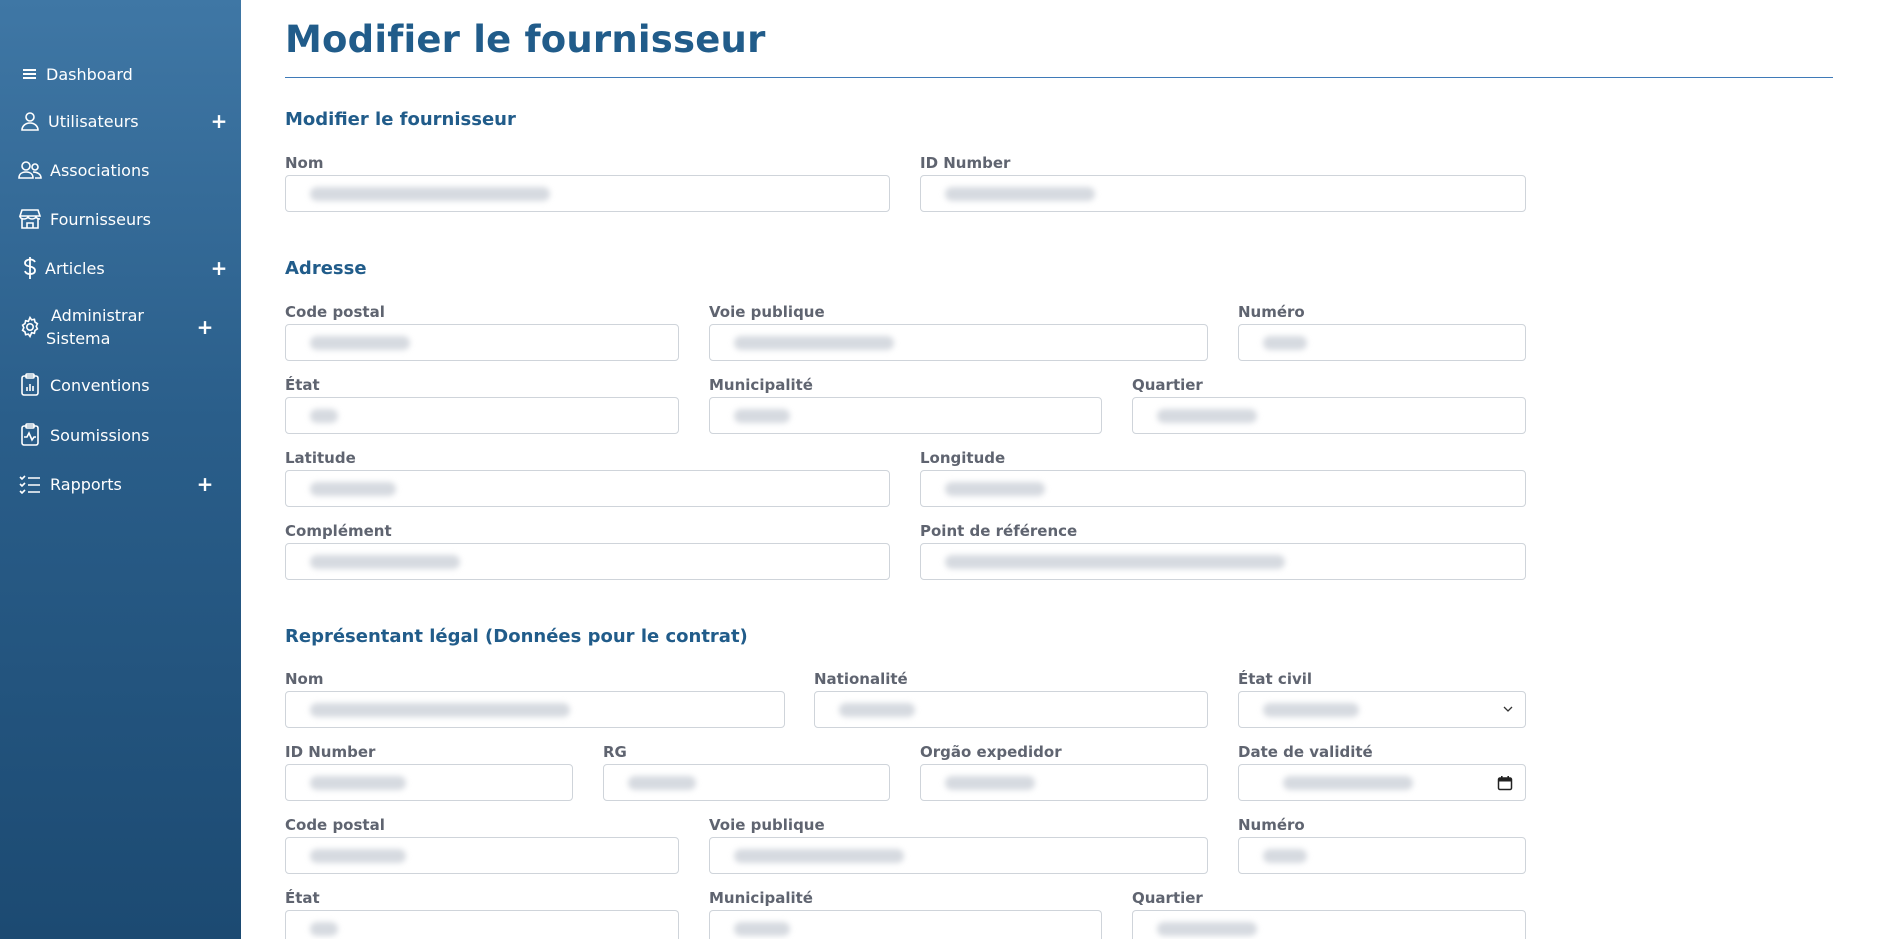 The height and width of the screenshot is (939, 1879). What do you see at coordinates (1305, 752) in the screenshot?
I see `legal-rep-validity-label: Date de validité` at bounding box center [1305, 752].